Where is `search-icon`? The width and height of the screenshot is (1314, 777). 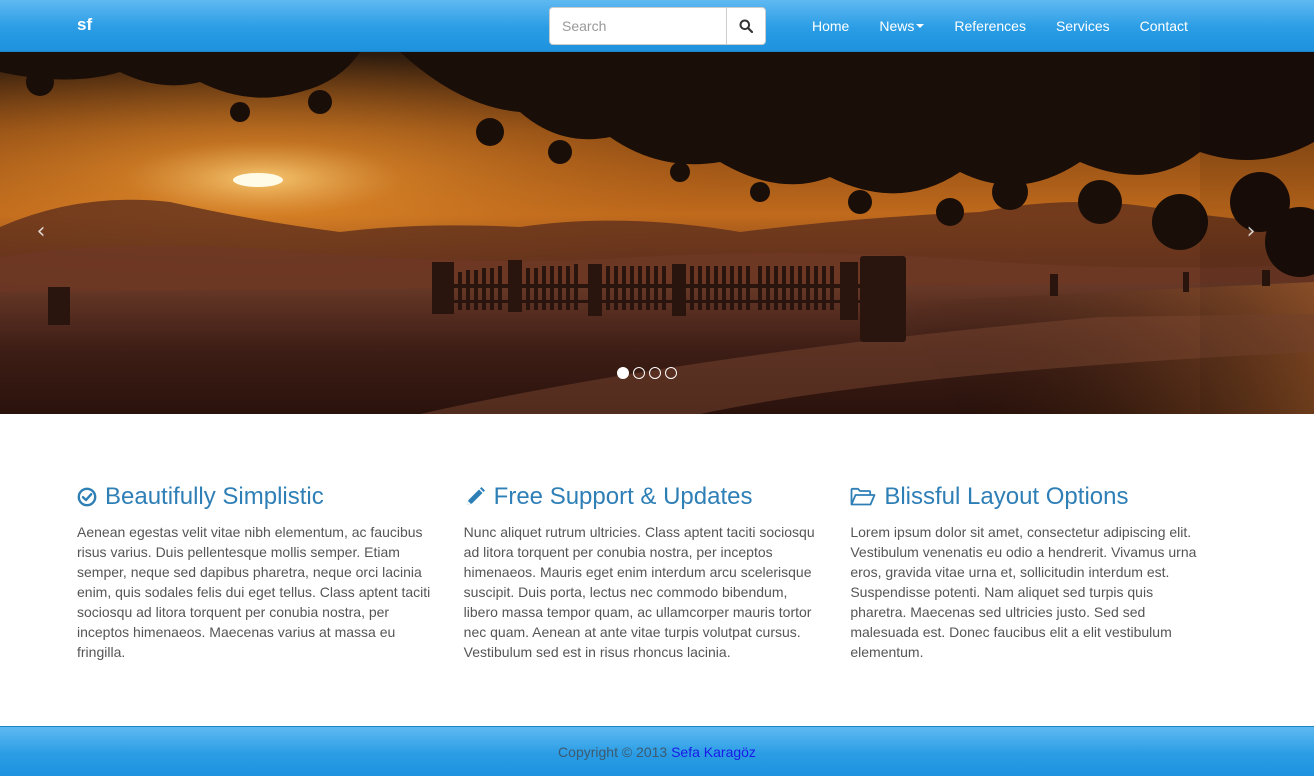 search-icon is located at coordinates (746, 26).